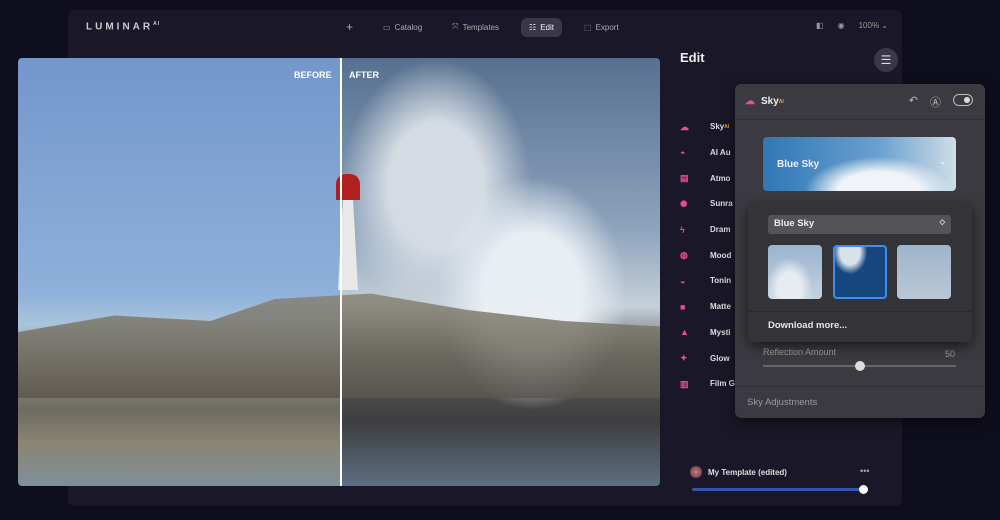 This screenshot has width=1000, height=520. I want to click on chevron-down-icon: ⌄, so click(942, 161).